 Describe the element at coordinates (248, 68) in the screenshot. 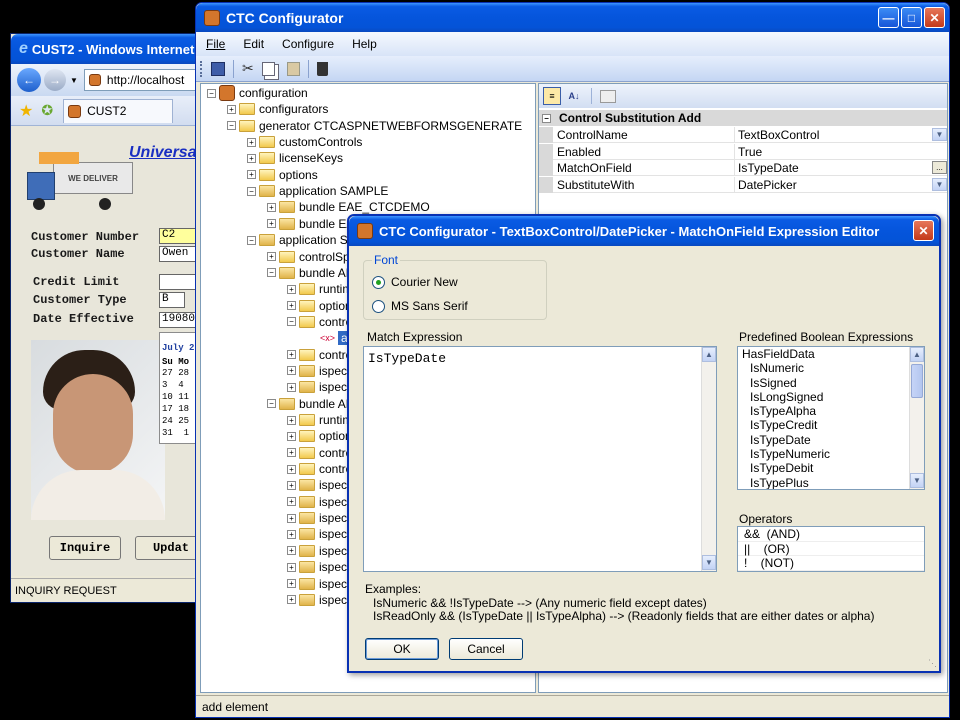

I see `cut-icon: ✂` at that location.